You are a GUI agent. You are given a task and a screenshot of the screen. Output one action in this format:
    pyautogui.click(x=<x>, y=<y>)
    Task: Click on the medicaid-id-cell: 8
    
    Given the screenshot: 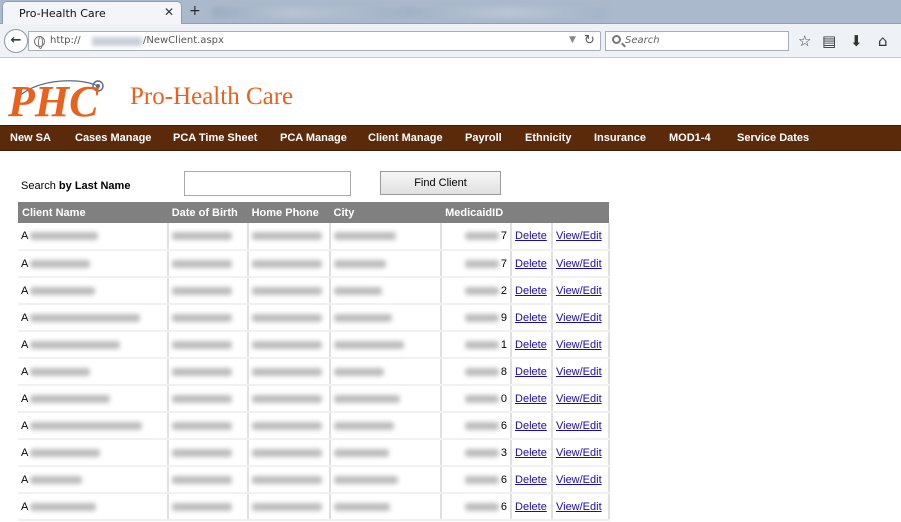 What is the action you would take?
    pyautogui.click(x=477, y=372)
    